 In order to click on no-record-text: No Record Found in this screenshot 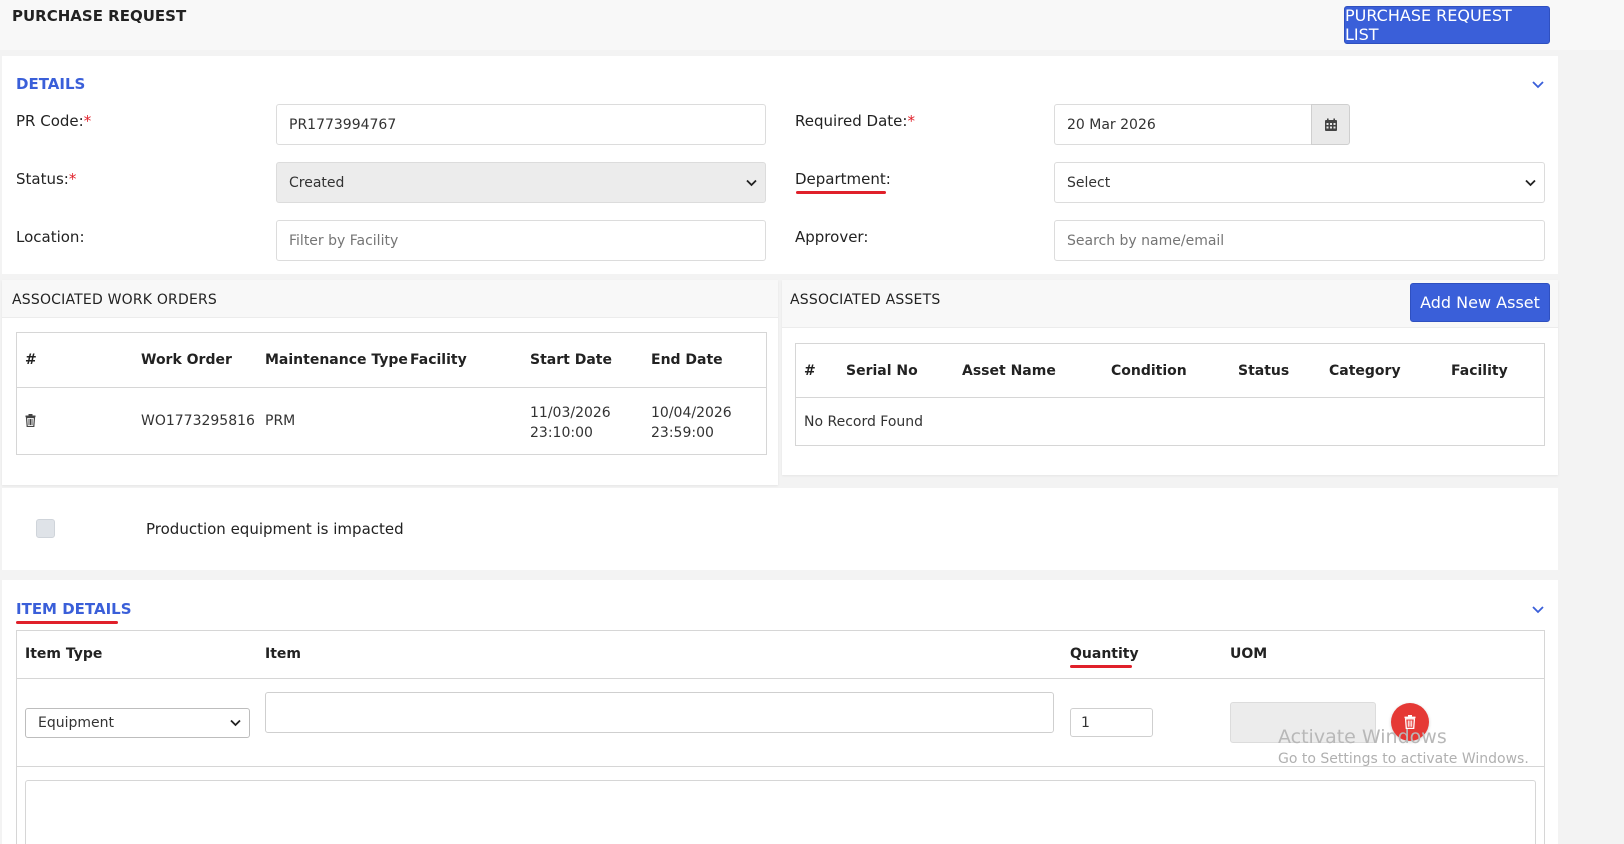, I will do `click(864, 422)`.